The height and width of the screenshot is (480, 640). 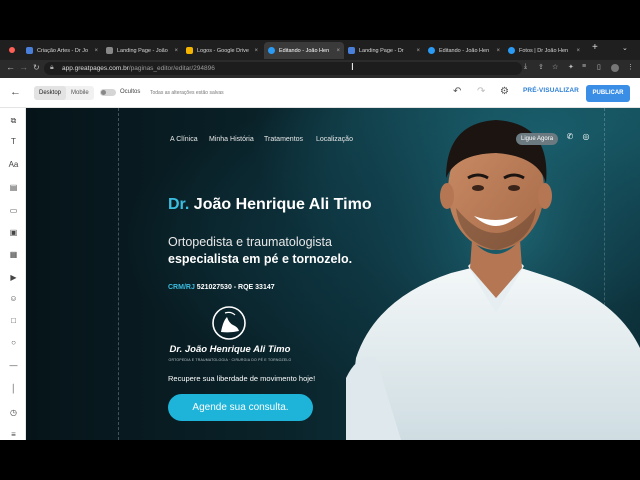 I want to click on lock-icon: 🔒︎, so click(x=52, y=68).